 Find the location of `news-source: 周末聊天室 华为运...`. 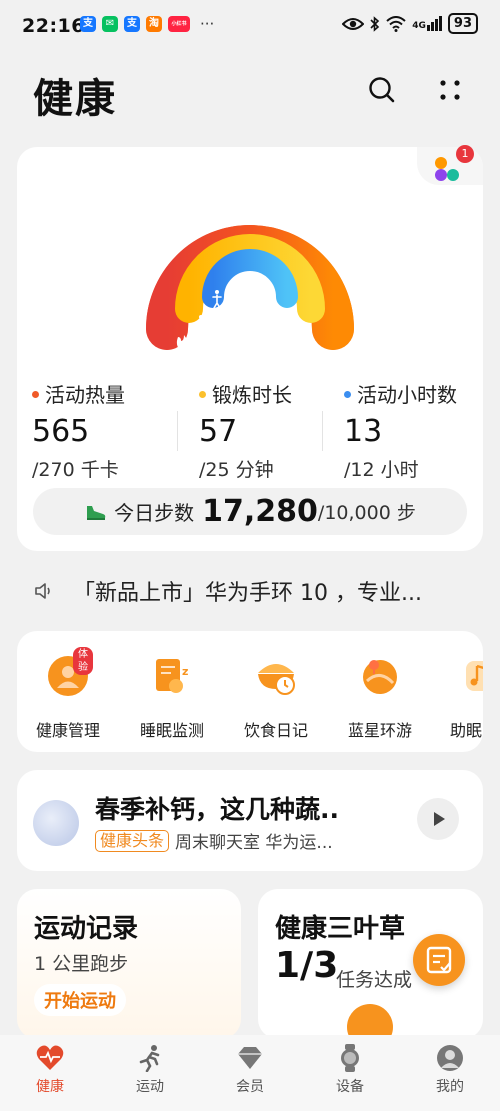

news-source: 周末聊天室 华为运... is located at coordinates (254, 843).